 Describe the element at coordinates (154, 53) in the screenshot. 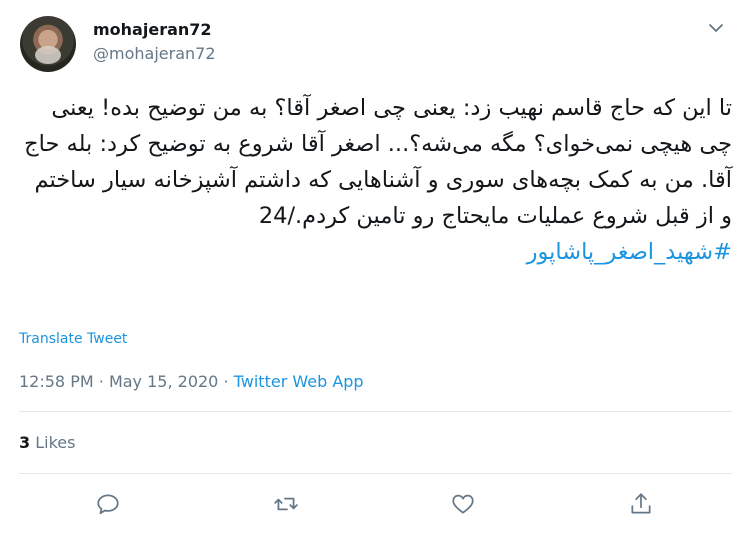

I see `author-handle: @mohajeran72` at that location.